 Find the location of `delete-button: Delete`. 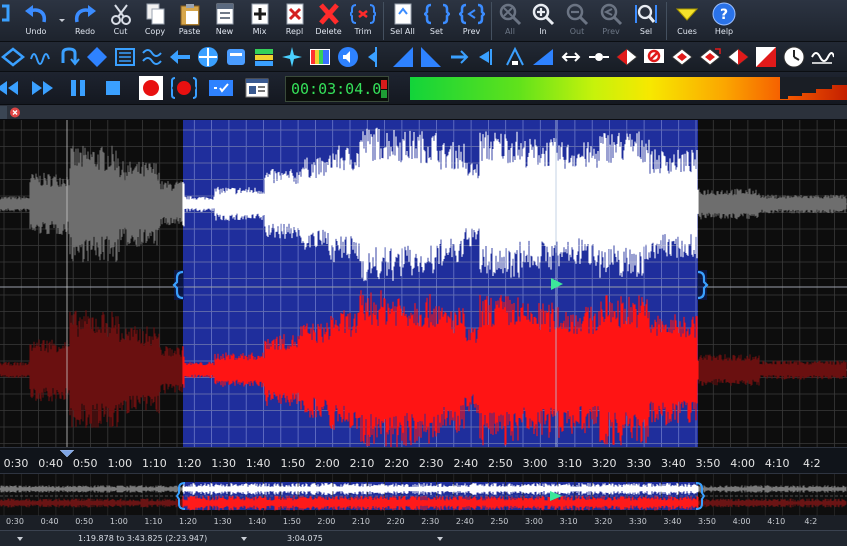

delete-button: Delete is located at coordinates (328, 21).